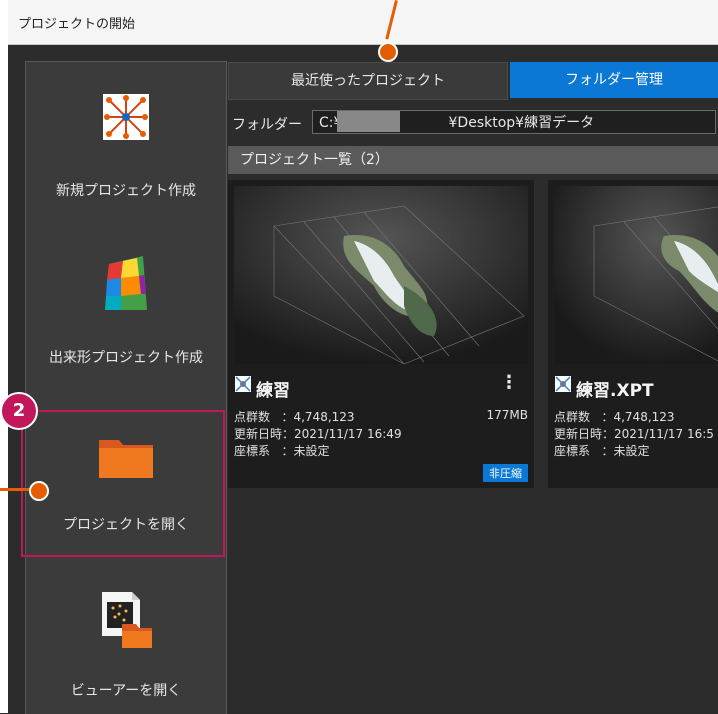 The height and width of the screenshot is (714, 718). Describe the element at coordinates (77, 24) in the screenshot. I see `window-title: プロジェクトの開始` at that location.